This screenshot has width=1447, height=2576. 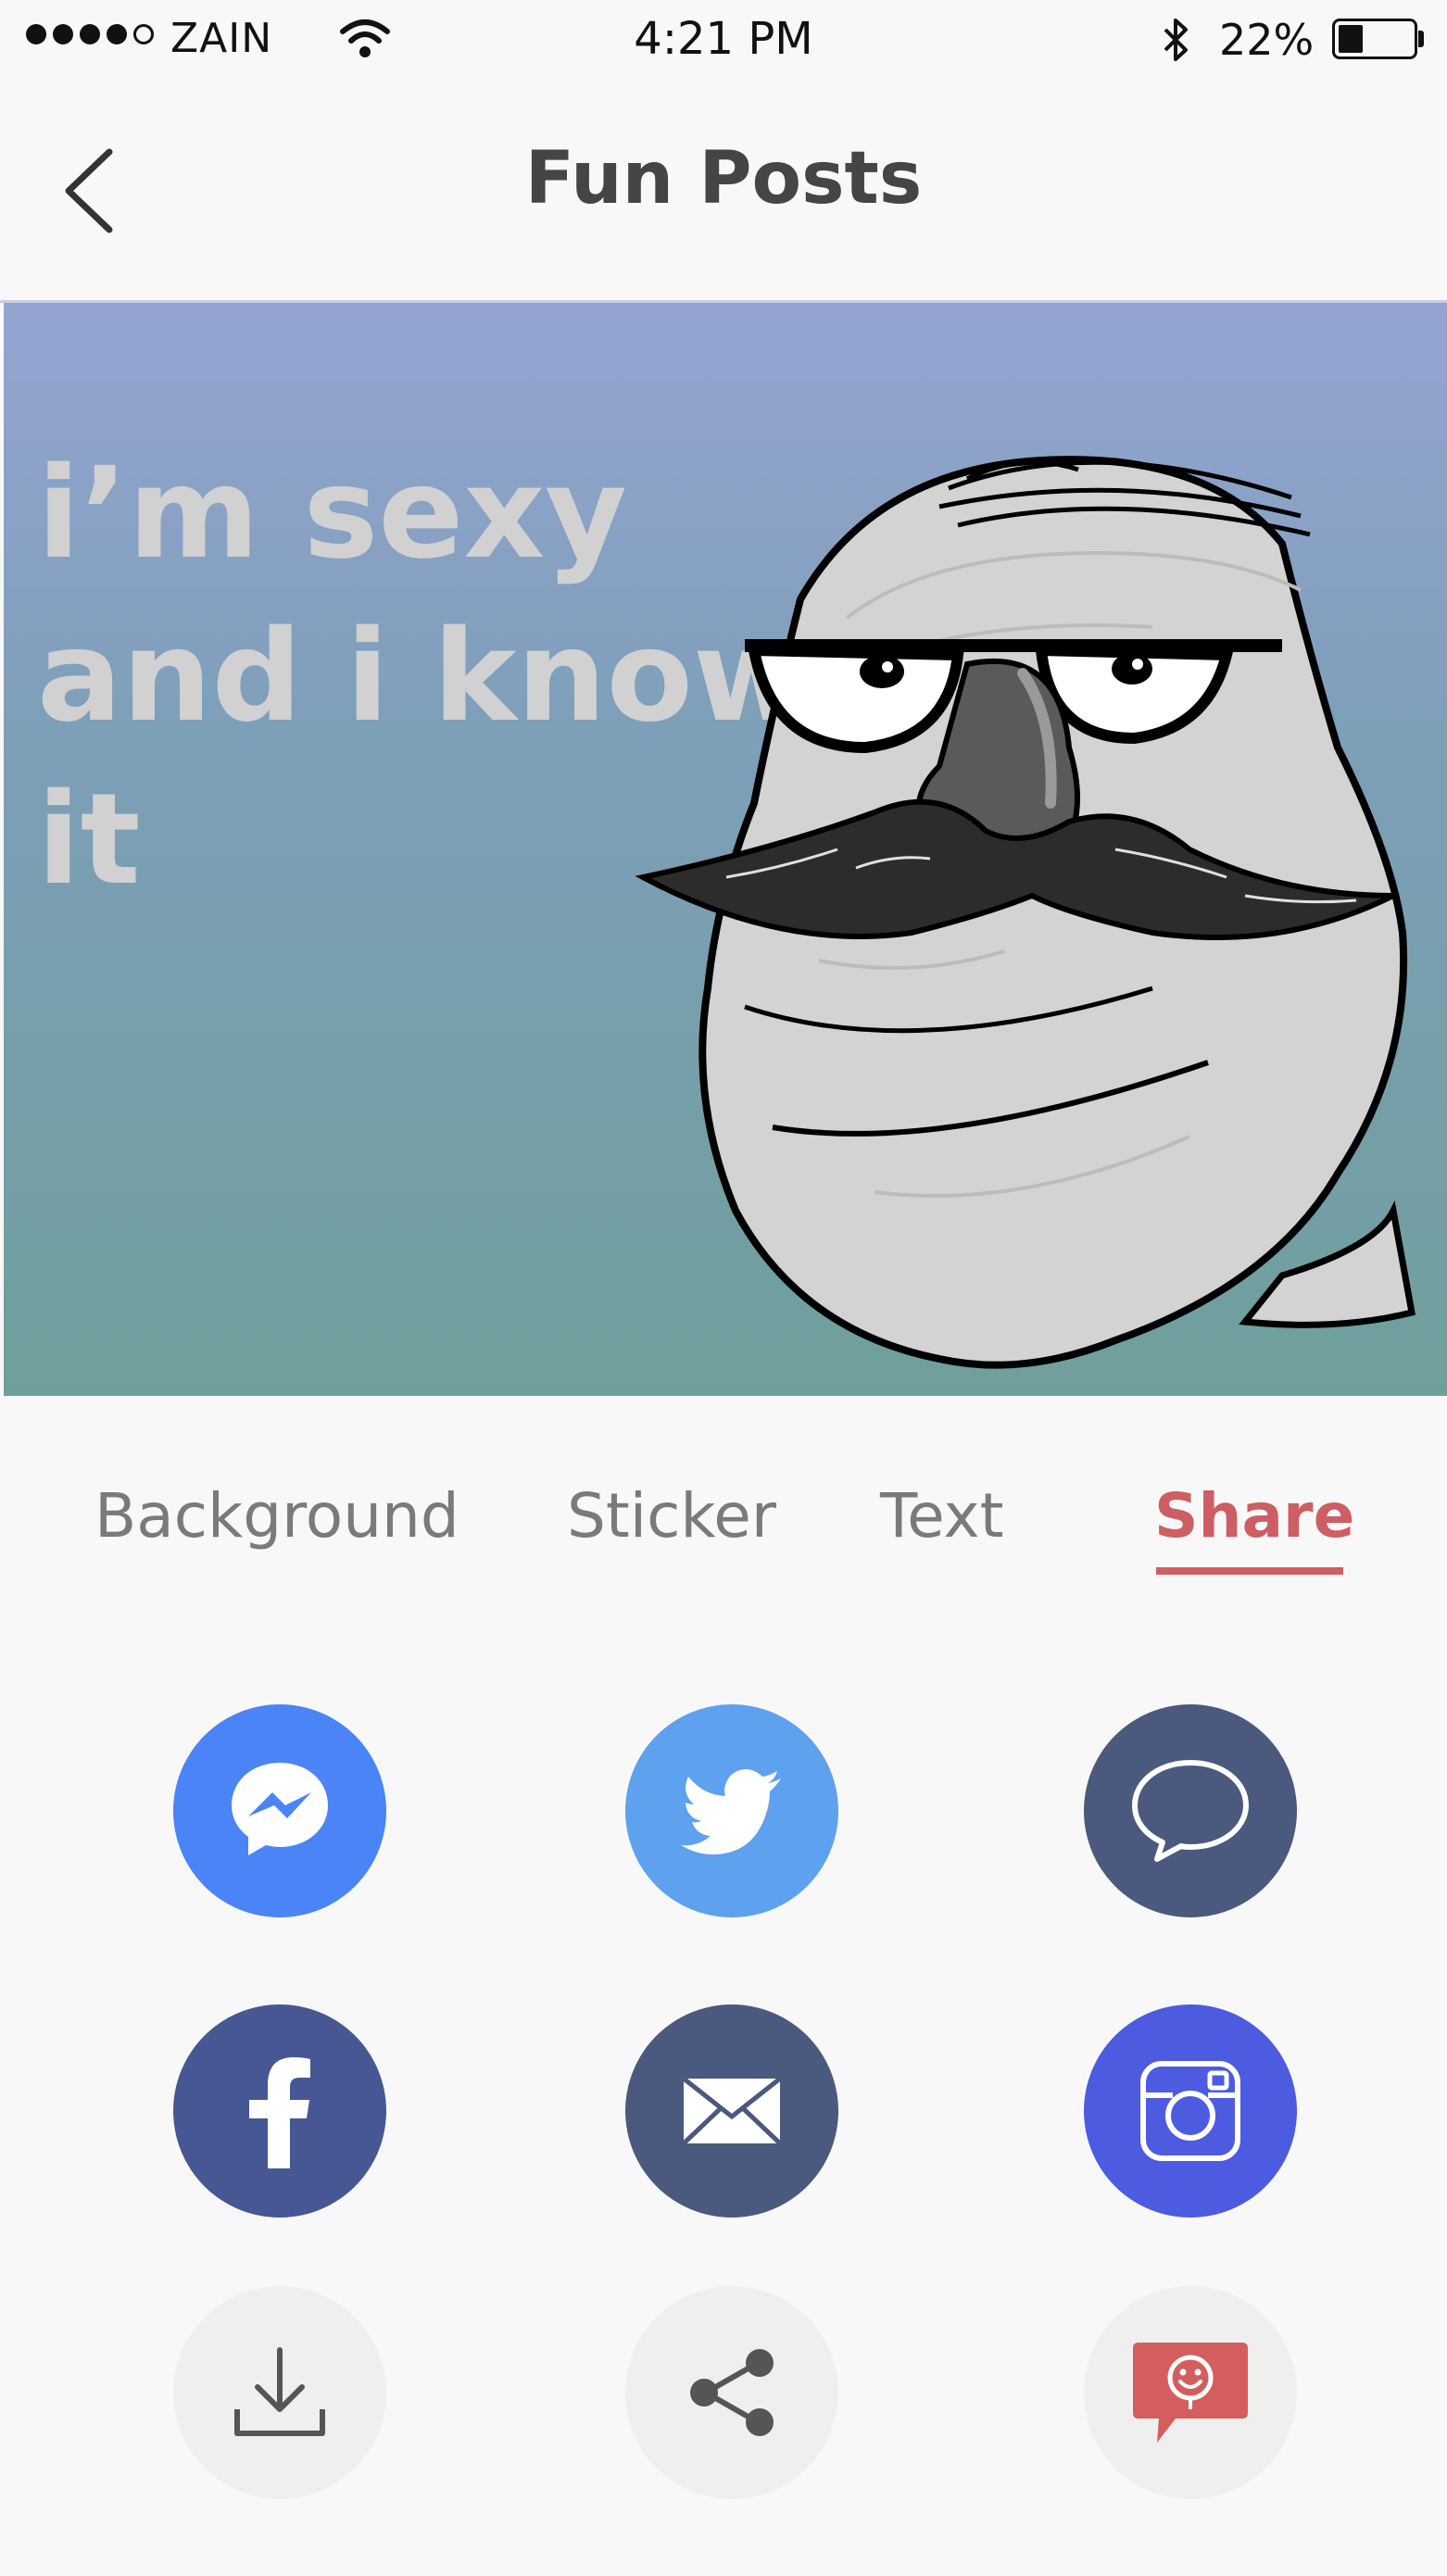 I want to click on bluetooth-icon, so click(x=1176, y=40).